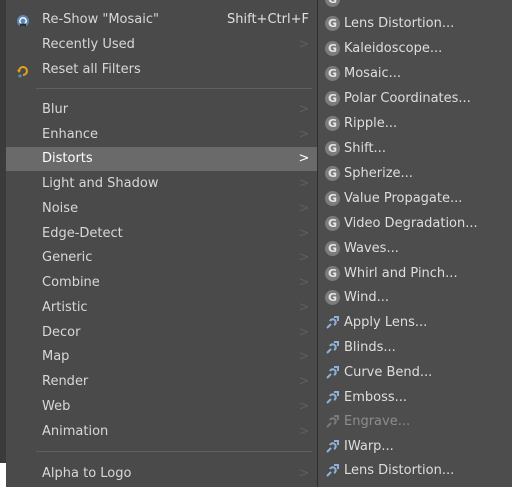  I want to click on menu-item-label: Render, so click(65, 381).